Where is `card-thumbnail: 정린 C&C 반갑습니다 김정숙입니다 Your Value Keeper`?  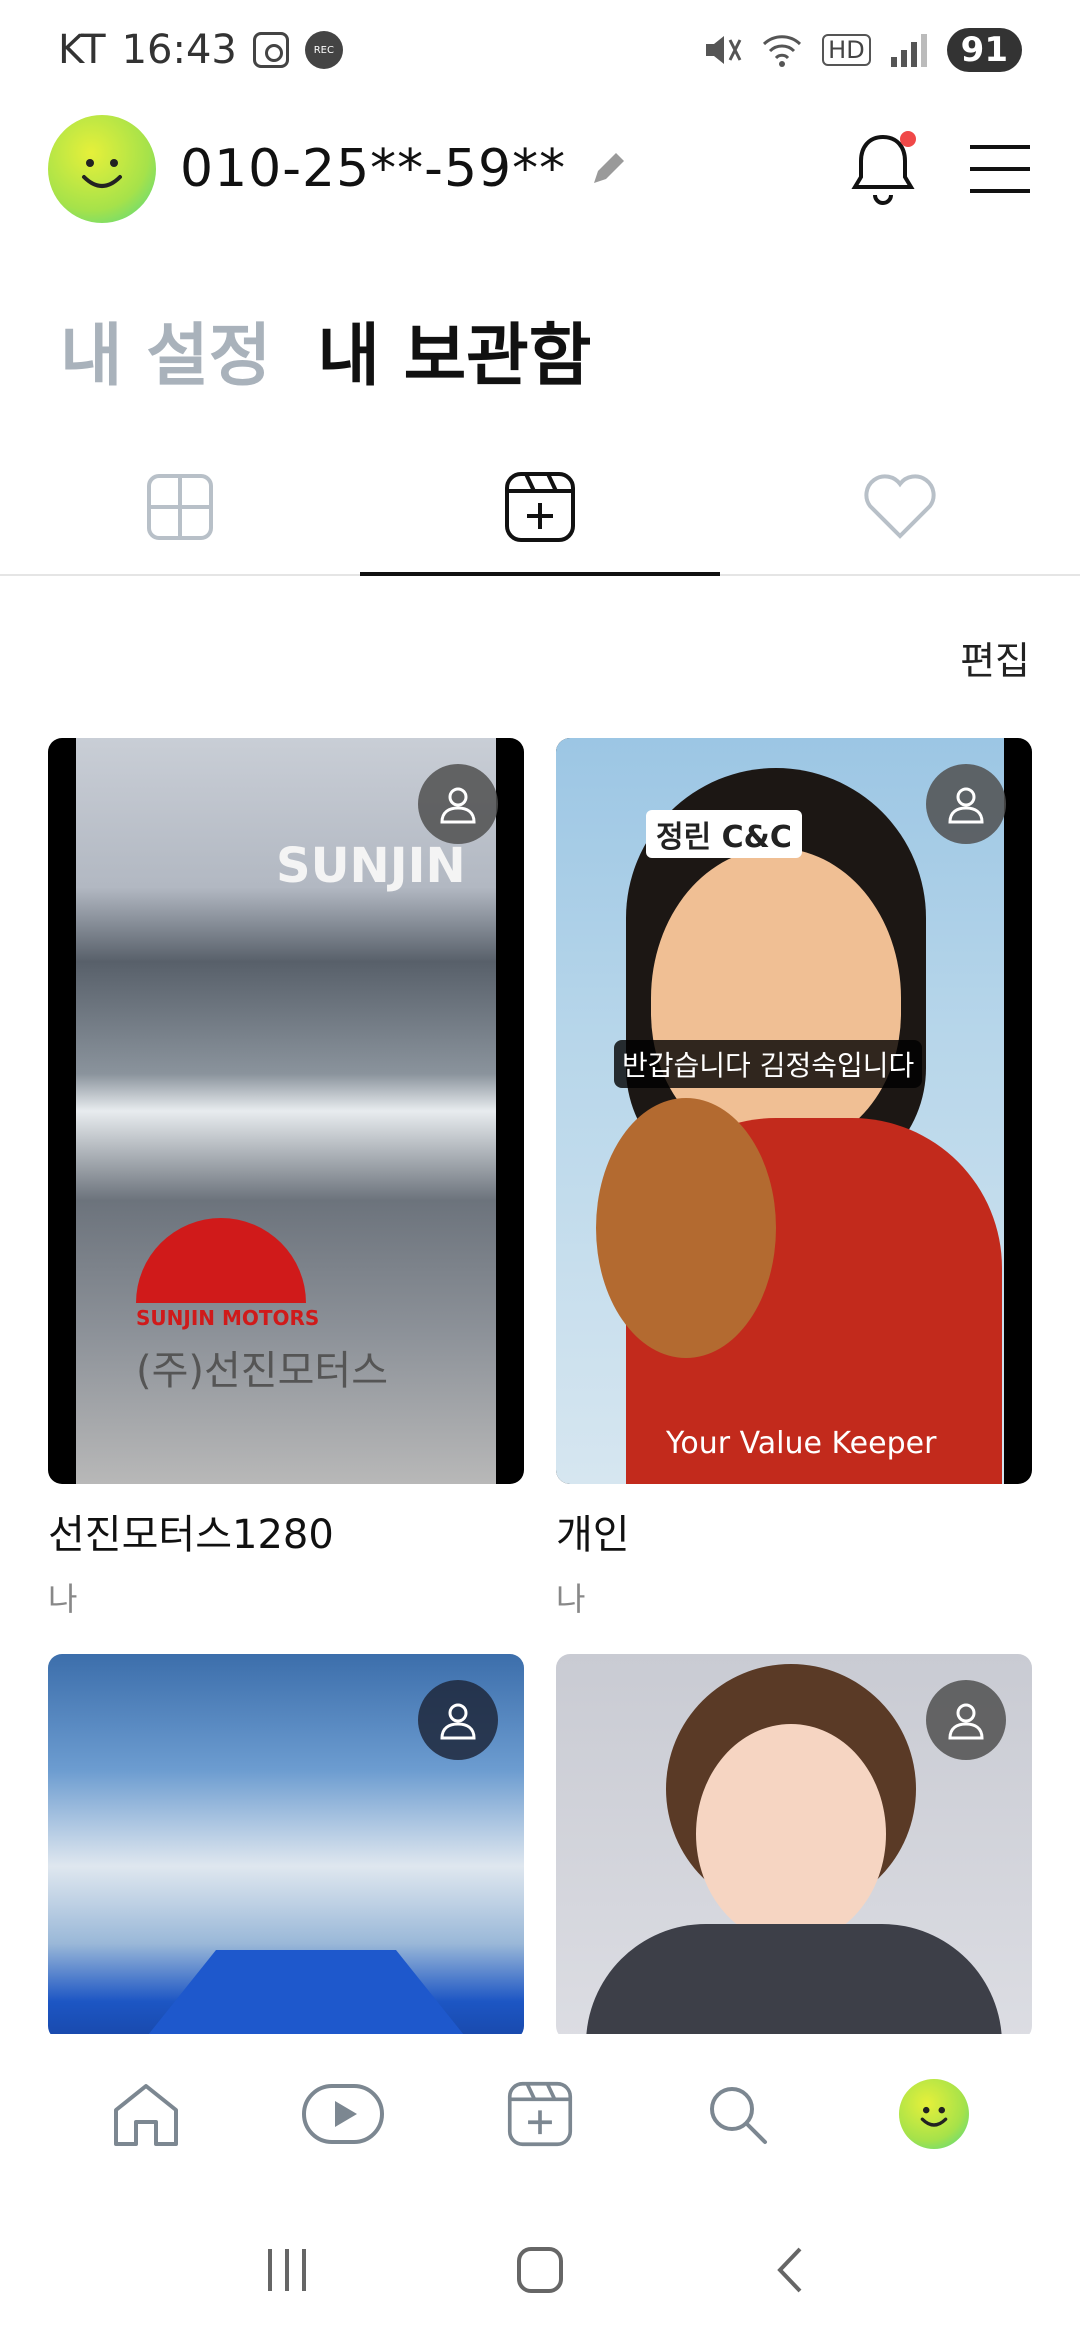
card-thumbnail: 정린 C&C 반갑습니다 김정숙입니다 Your Value Keeper is located at coordinates (794, 1111).